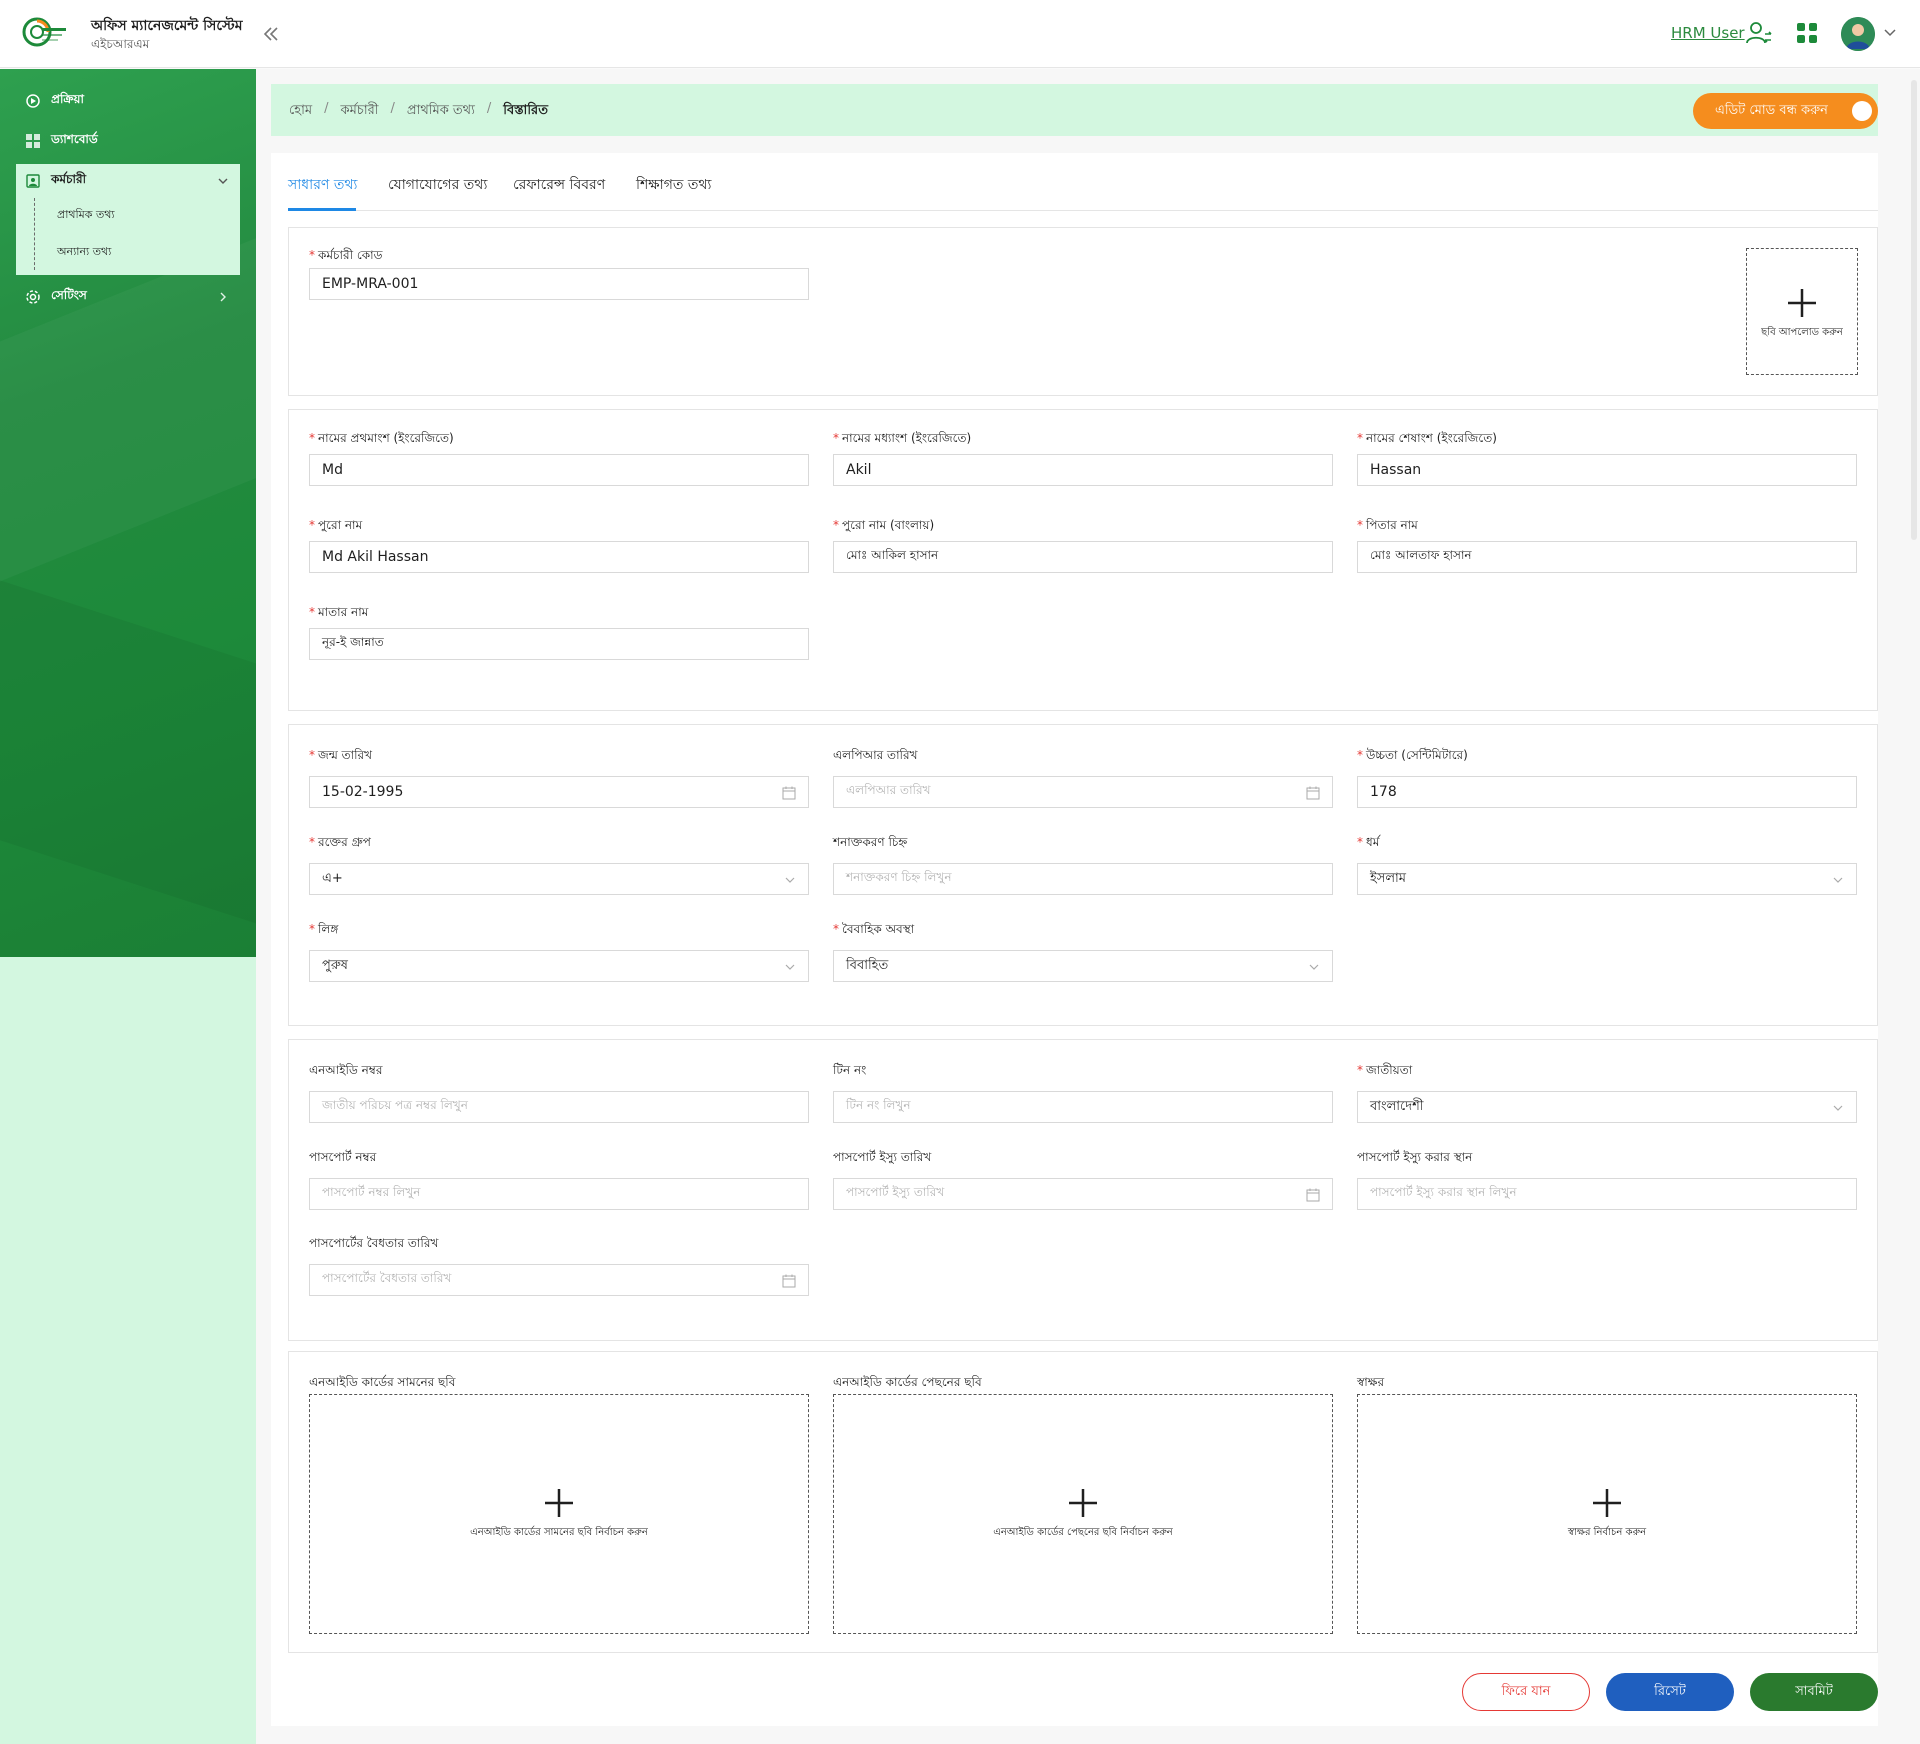 The height and width of the screenshot is (1744, 1920). What do you see at coordinates (1083, 792) in the screenshot?
I see `lpr-date-input: এলপিআর তারিখ` at bounding box center [1083, 792].